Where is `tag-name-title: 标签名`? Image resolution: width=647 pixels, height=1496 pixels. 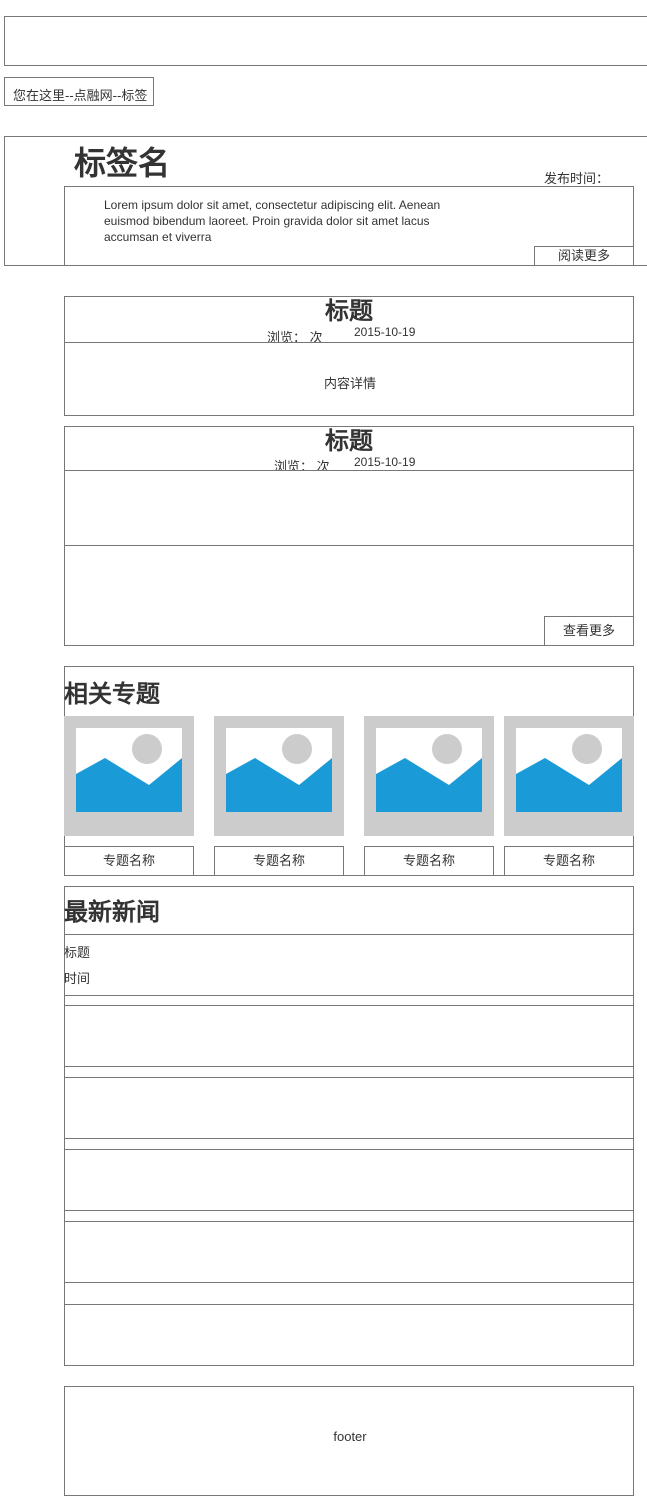 tag-name-title: 标签名 is located at coordinates (122, 163).